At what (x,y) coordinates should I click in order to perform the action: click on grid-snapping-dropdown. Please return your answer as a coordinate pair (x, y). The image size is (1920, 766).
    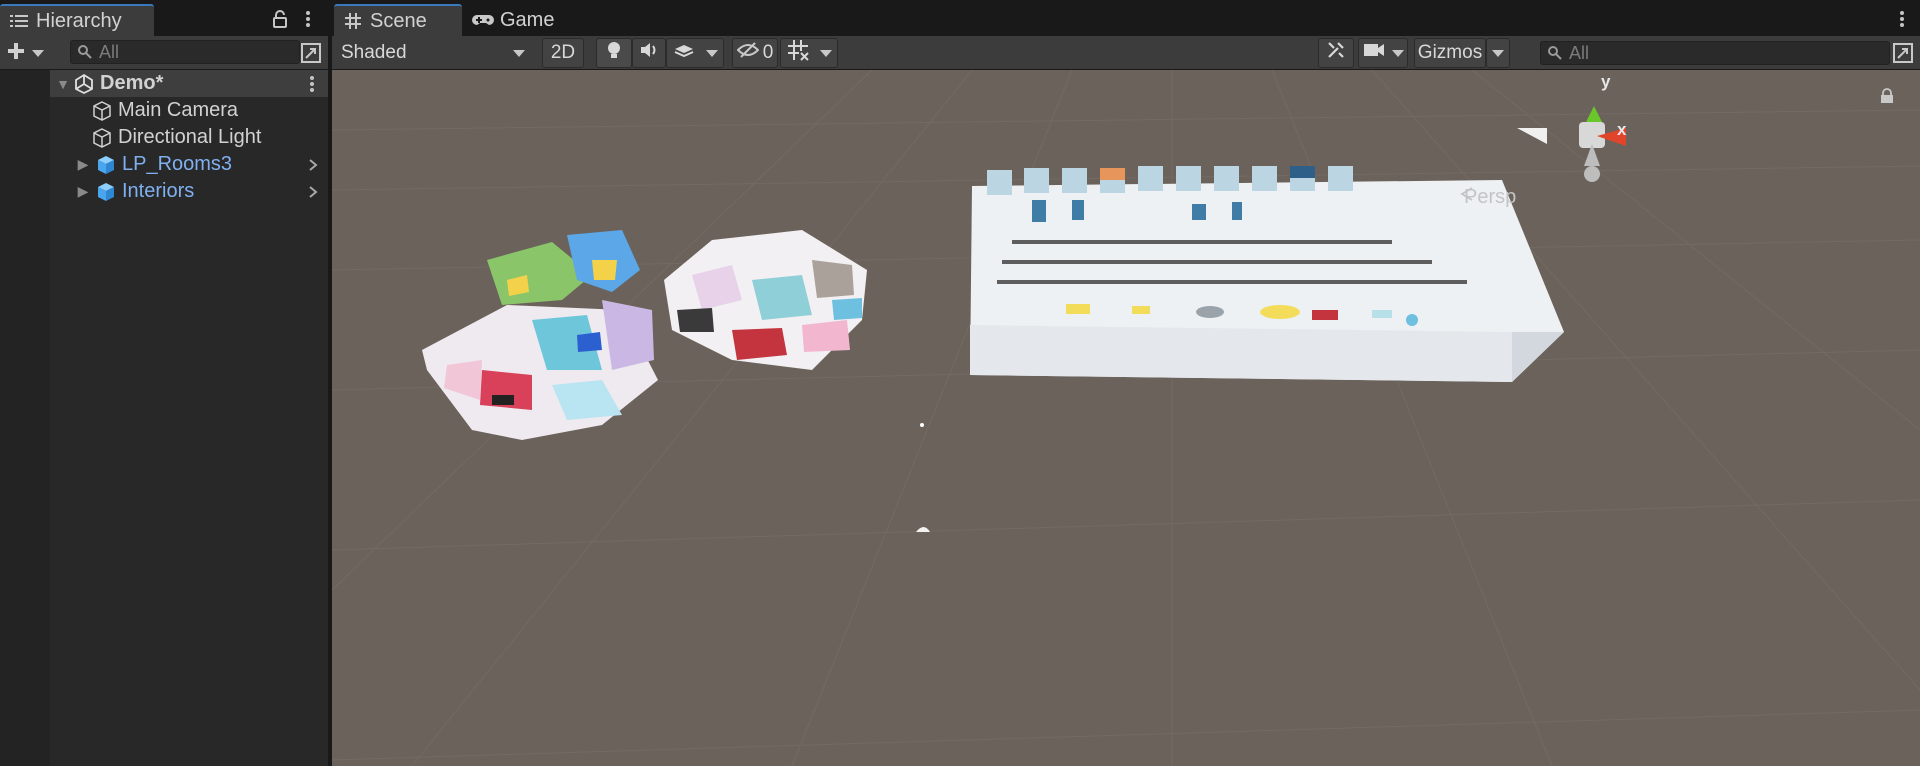
    Looking at the image, I should click on (809, 53).